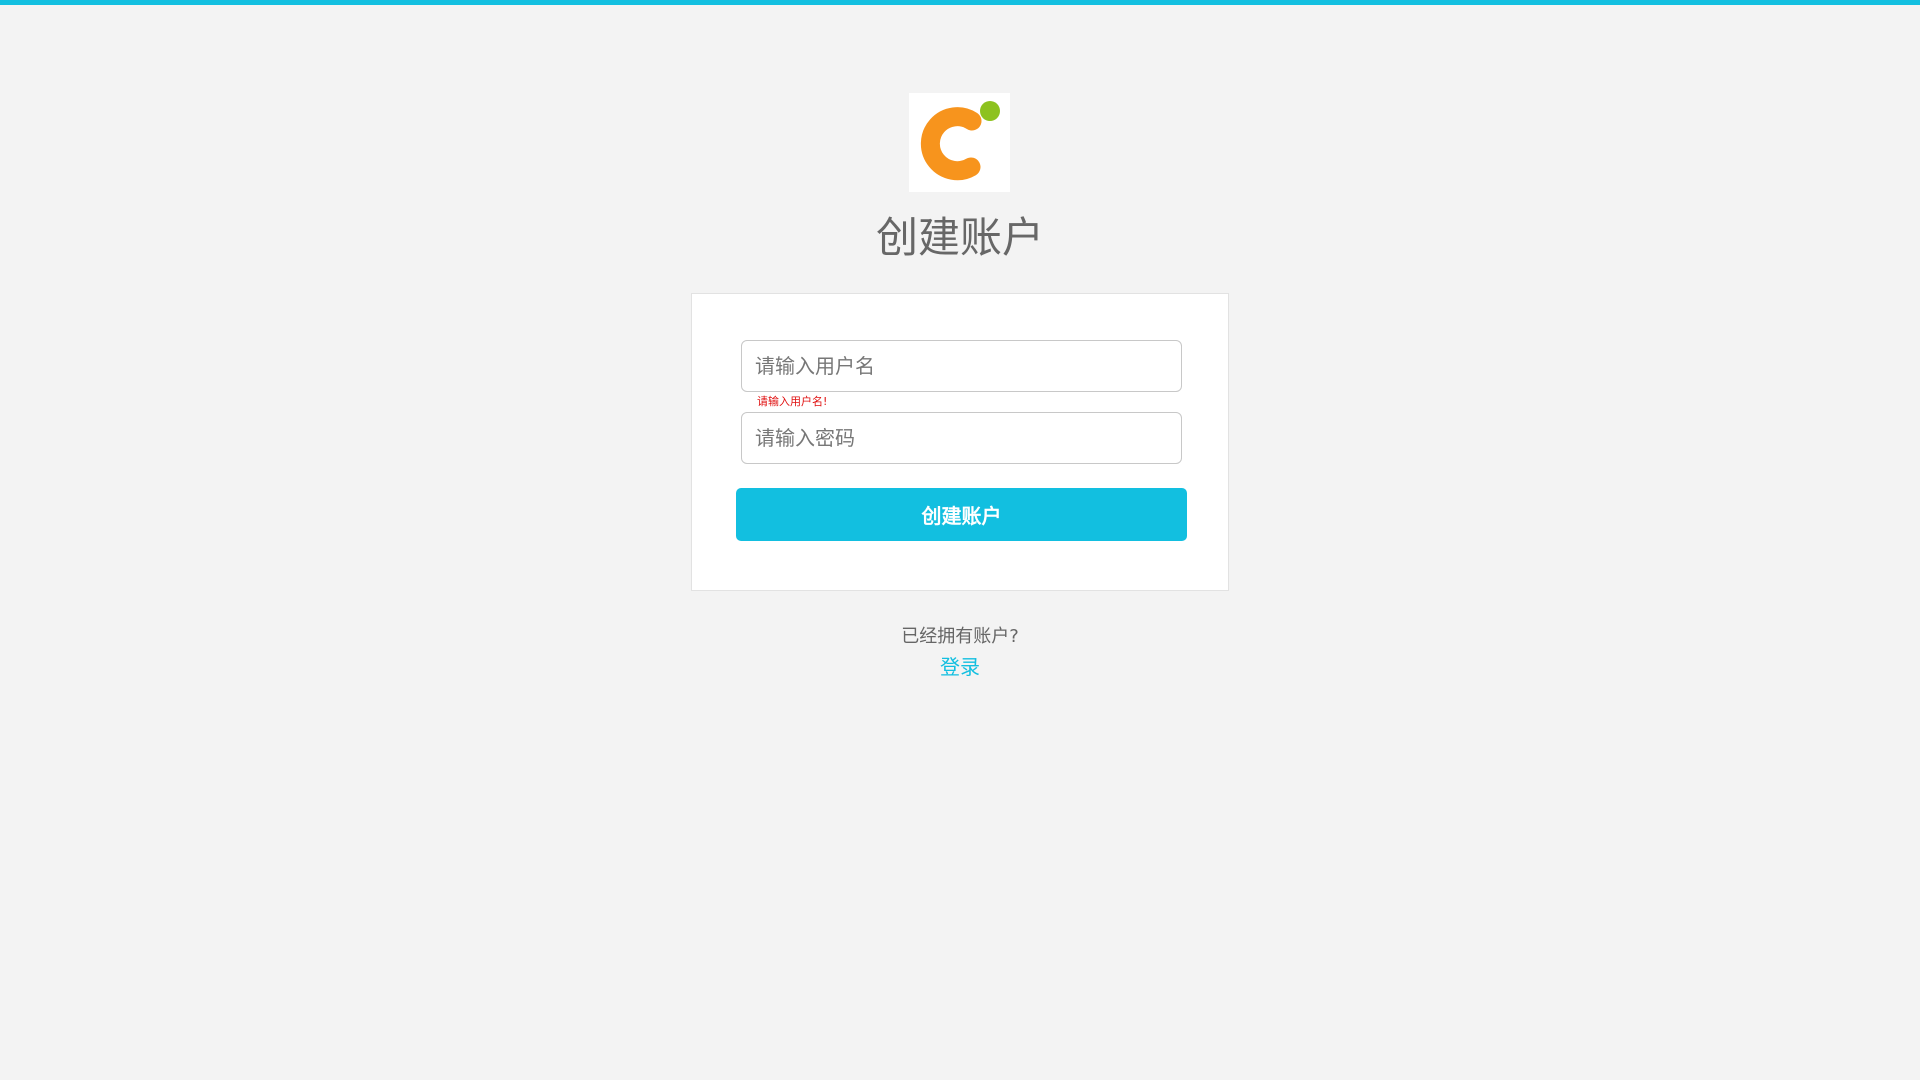  I want to click on existing-account-prompt: 已经拥有账户?, so click(960, 636).